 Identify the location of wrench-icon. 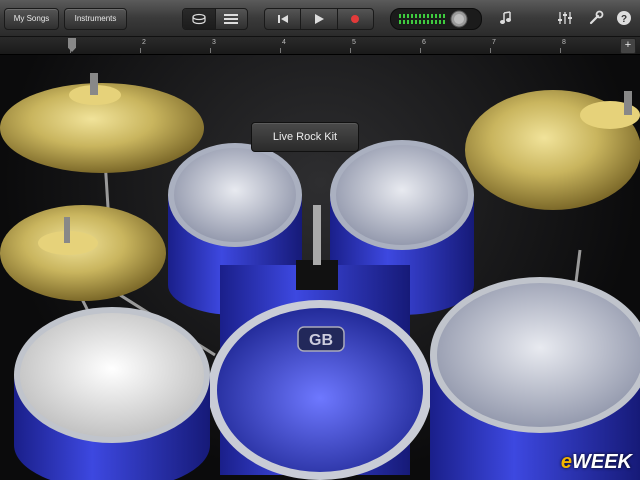
(596, 18).